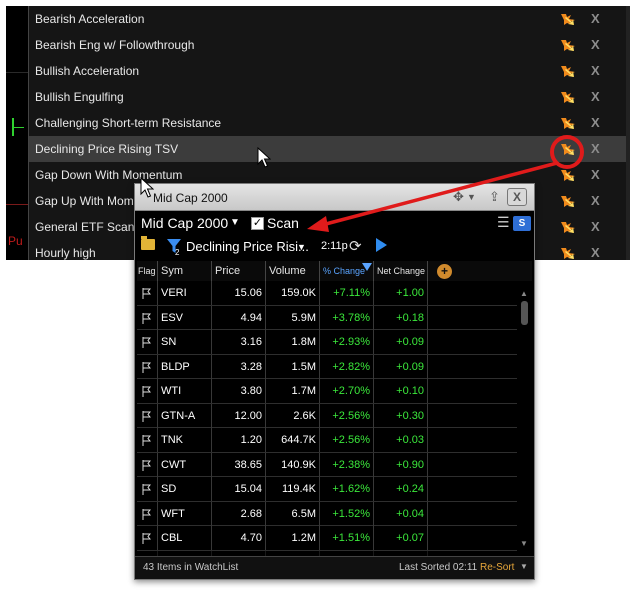 The image size is (637, 590). I want to click on scan-checkbox: ✓, so click(257, 223).